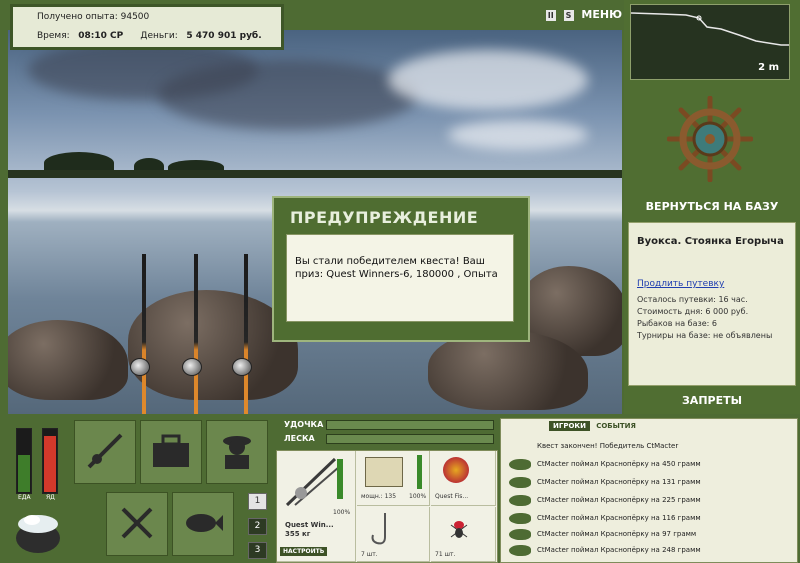 The width and height of the screenshot is (800, 563). What do you see at coordinates (710, 42) in the screenshot?
I see `depth-map: 2 m` at bounding box center [710, 42].